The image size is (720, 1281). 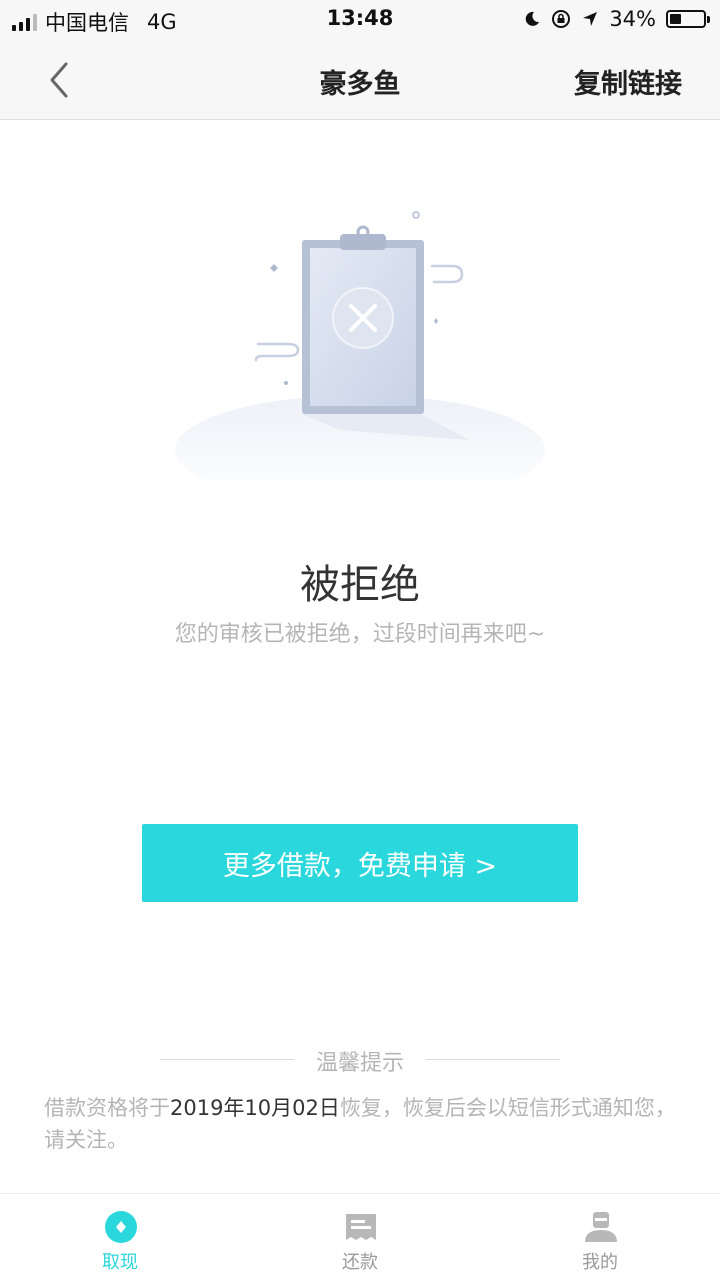 I want to click on status-bar: 中国电信 4G 13:48 34%, so click(x=360, y=20).